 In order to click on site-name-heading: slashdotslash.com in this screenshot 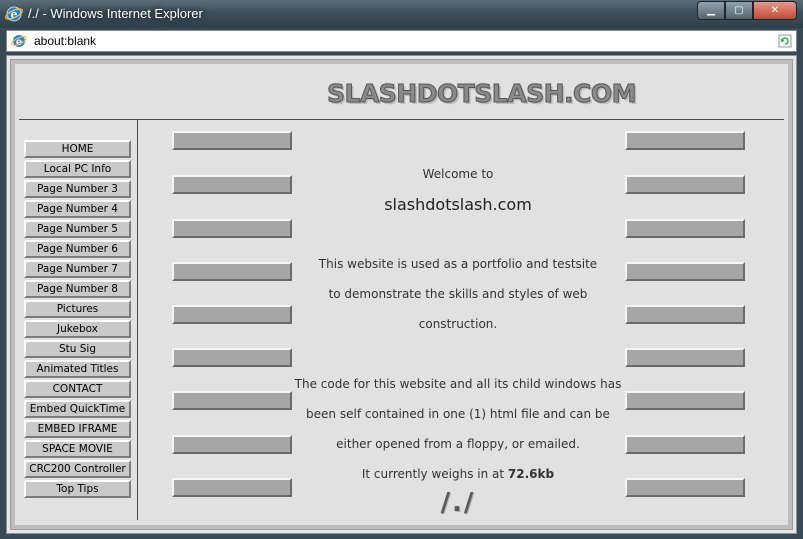, I will do `click(458, 204)`.